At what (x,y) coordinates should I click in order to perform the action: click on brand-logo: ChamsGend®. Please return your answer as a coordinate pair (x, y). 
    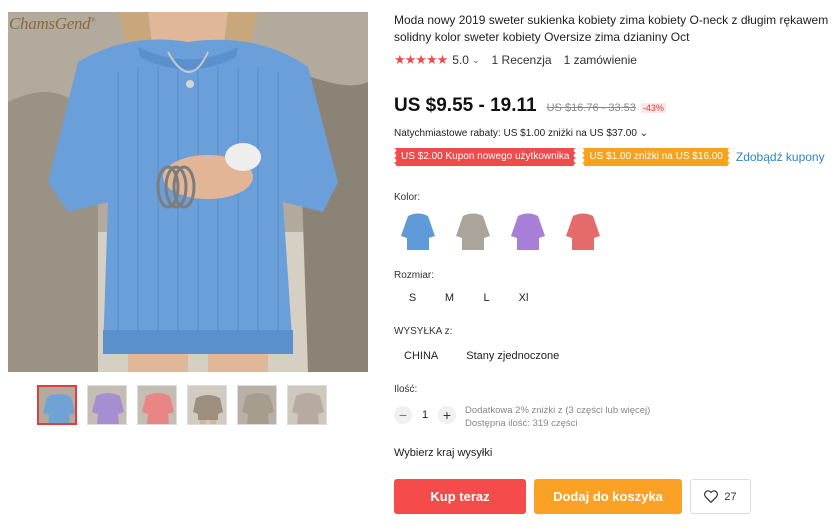
    Looking at the image, I should click on (52, 24).